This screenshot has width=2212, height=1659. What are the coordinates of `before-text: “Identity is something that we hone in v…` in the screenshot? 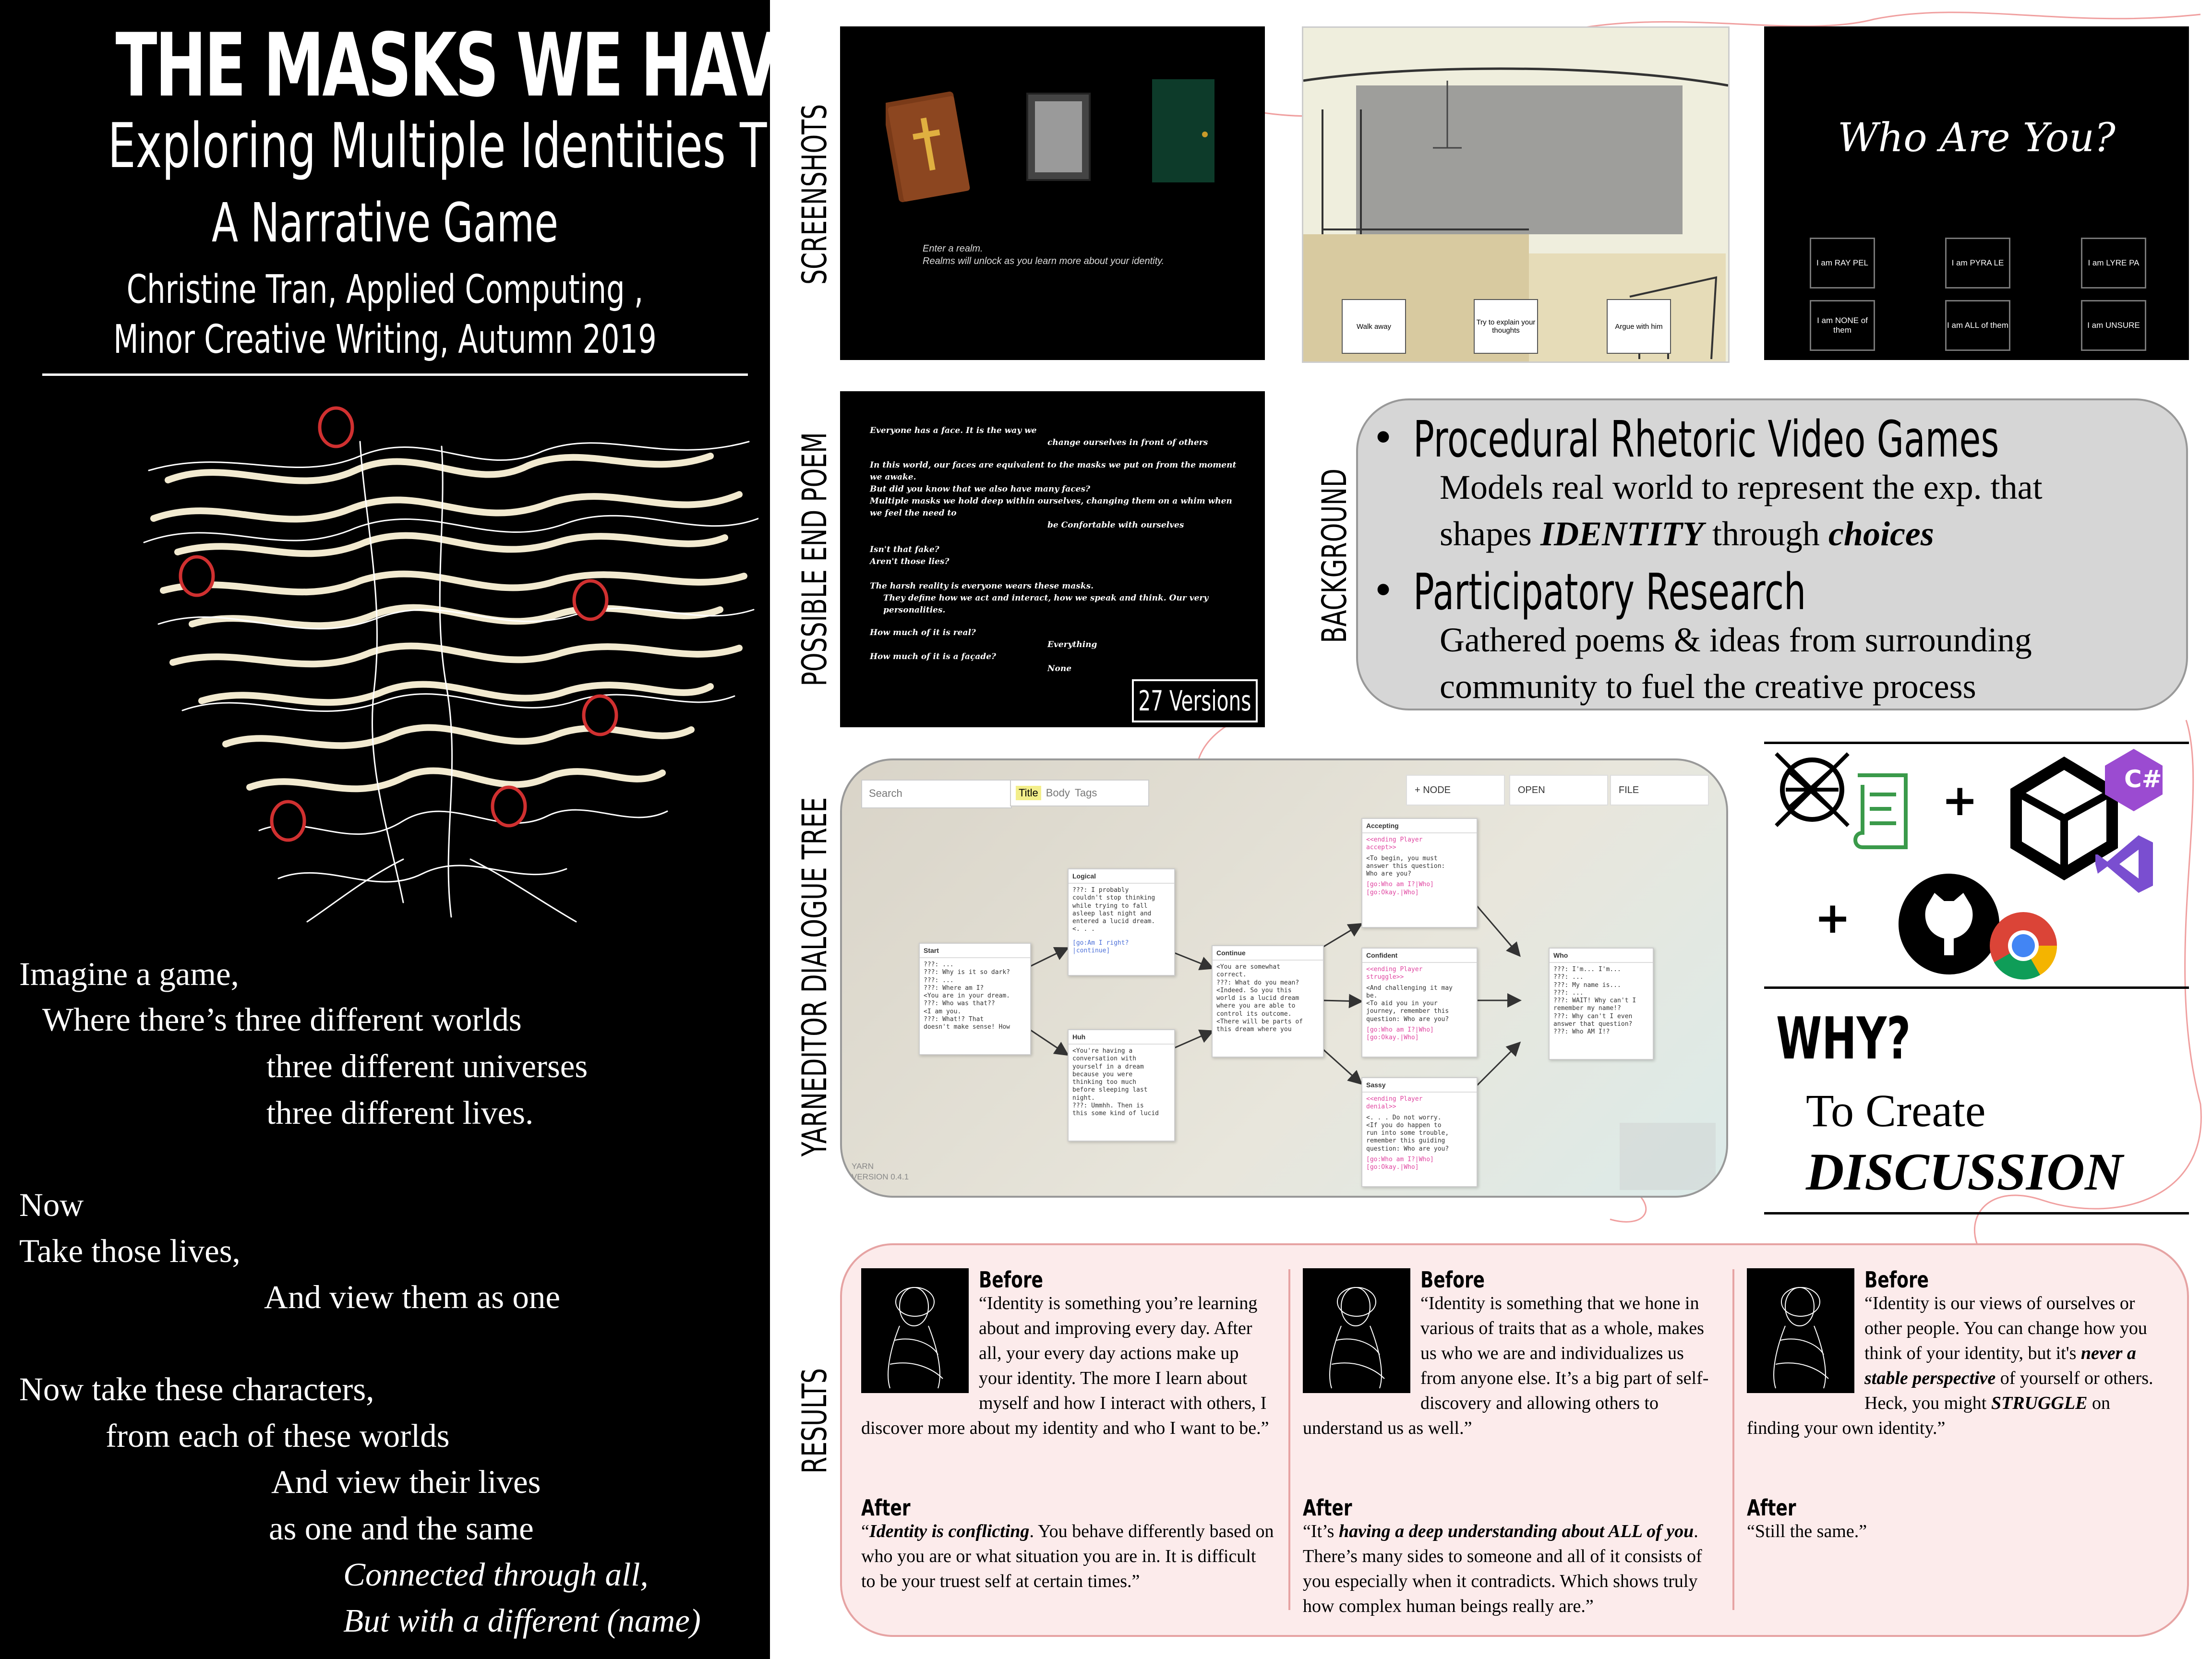 It's located at (1511, 1366).